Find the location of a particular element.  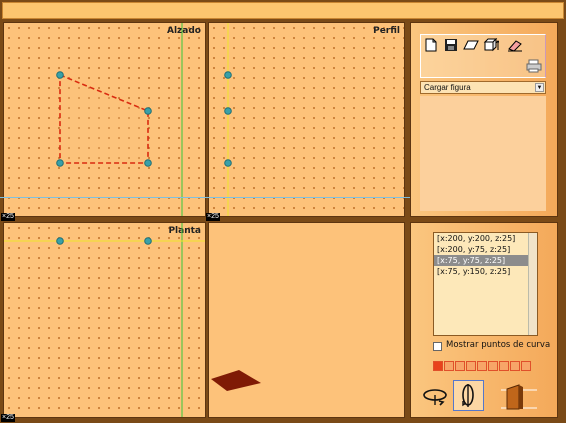

door-icon is located at coordinates (519, 397).